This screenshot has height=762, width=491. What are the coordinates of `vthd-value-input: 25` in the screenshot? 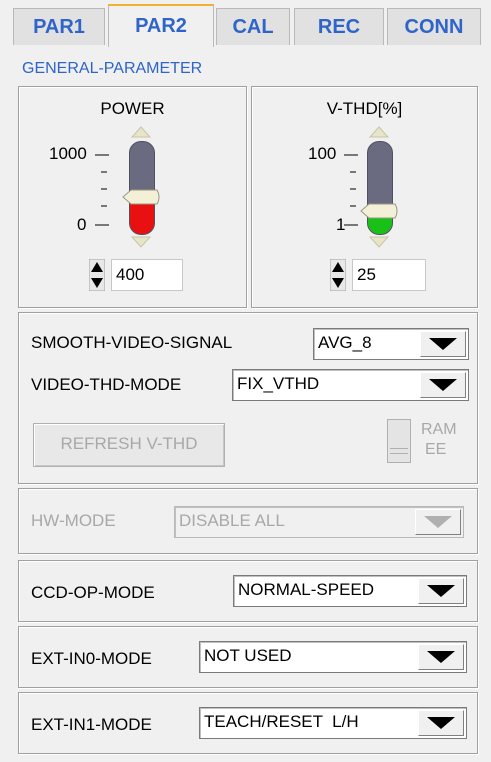 It's located at (389, 275).